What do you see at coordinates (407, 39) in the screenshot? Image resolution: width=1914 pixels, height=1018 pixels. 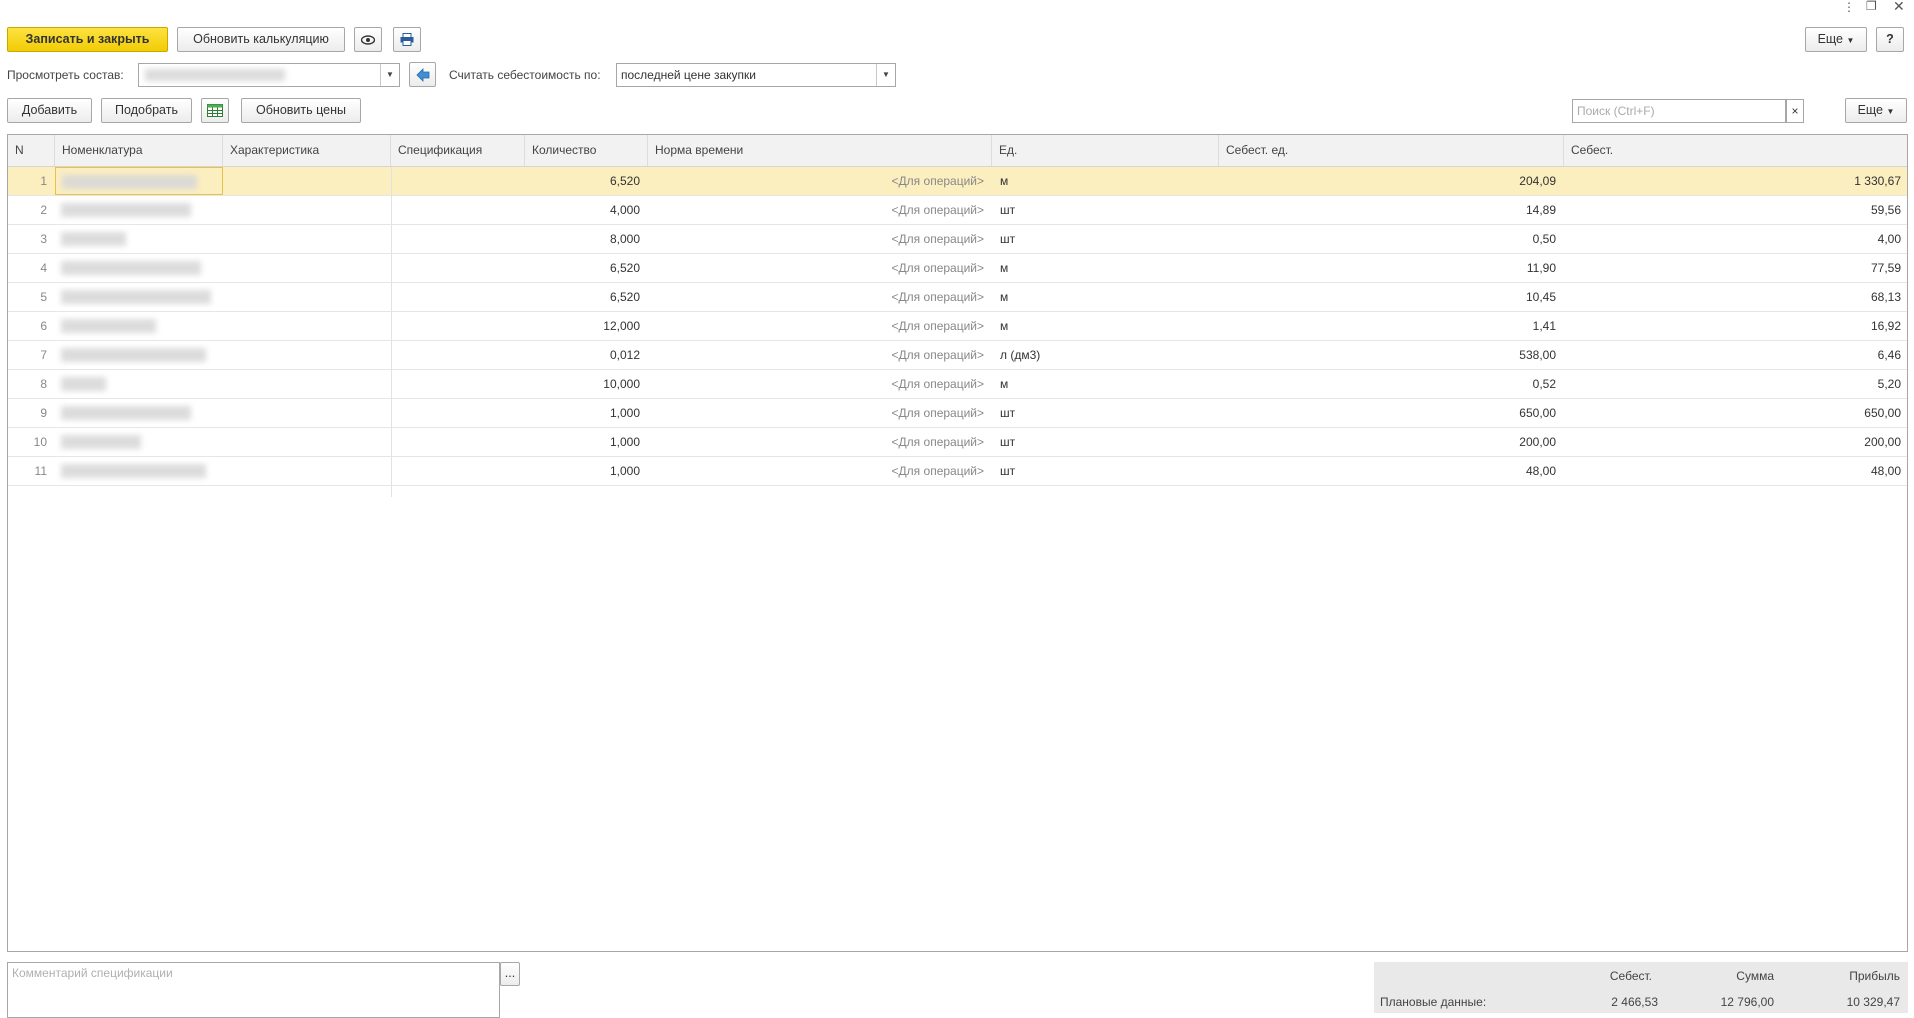 I see `print-button` at bounding box center [407, 39].